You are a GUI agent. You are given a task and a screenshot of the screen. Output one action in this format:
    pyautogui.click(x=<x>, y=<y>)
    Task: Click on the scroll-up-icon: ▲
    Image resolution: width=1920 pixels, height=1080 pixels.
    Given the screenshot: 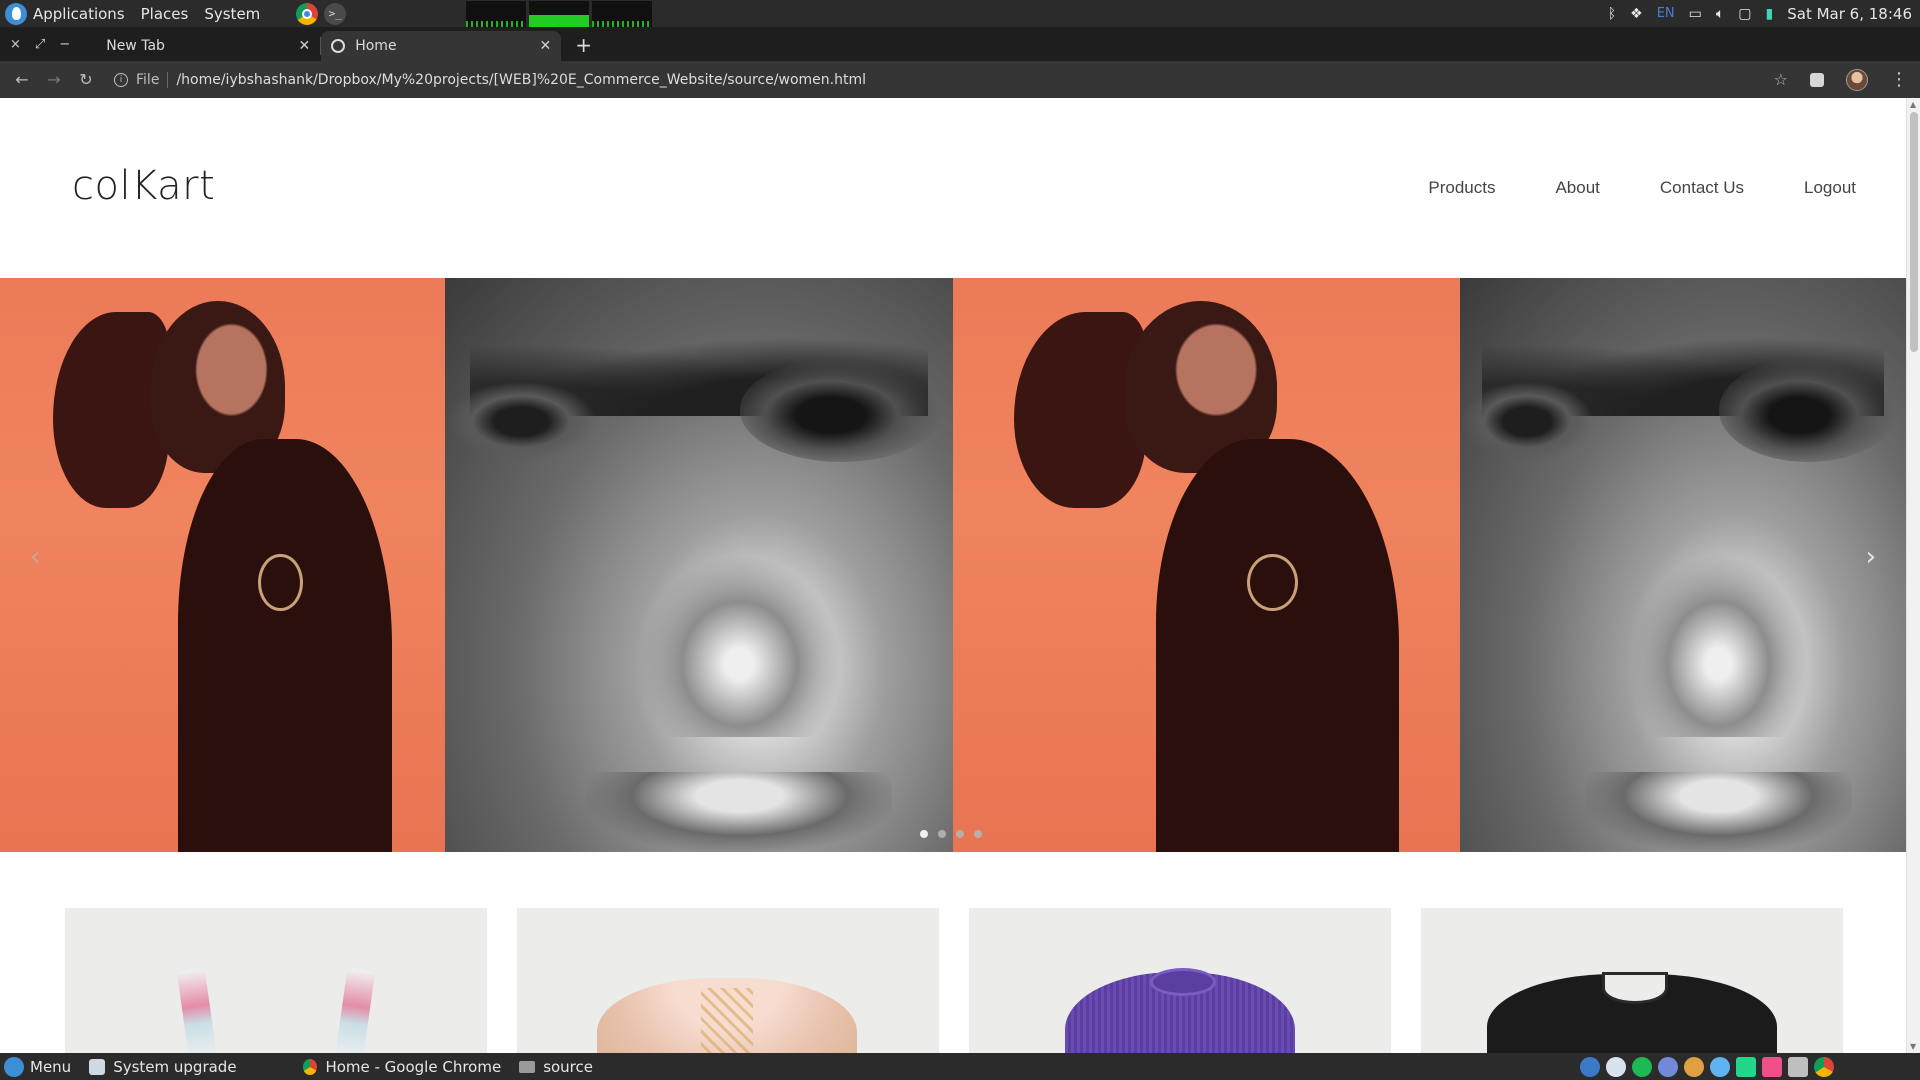 What is the action you would take?
    pyautogui.click(x=1913, y=104)
    